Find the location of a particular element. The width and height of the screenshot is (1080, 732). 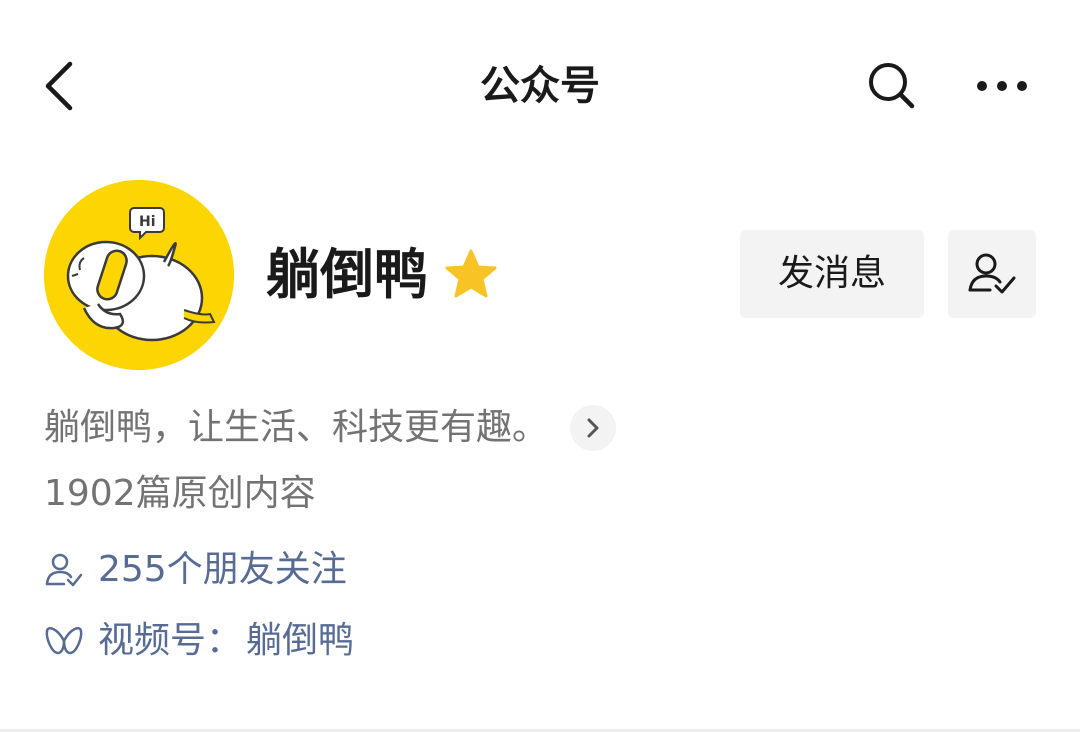

star-icon is located at coordinates (471, 273).